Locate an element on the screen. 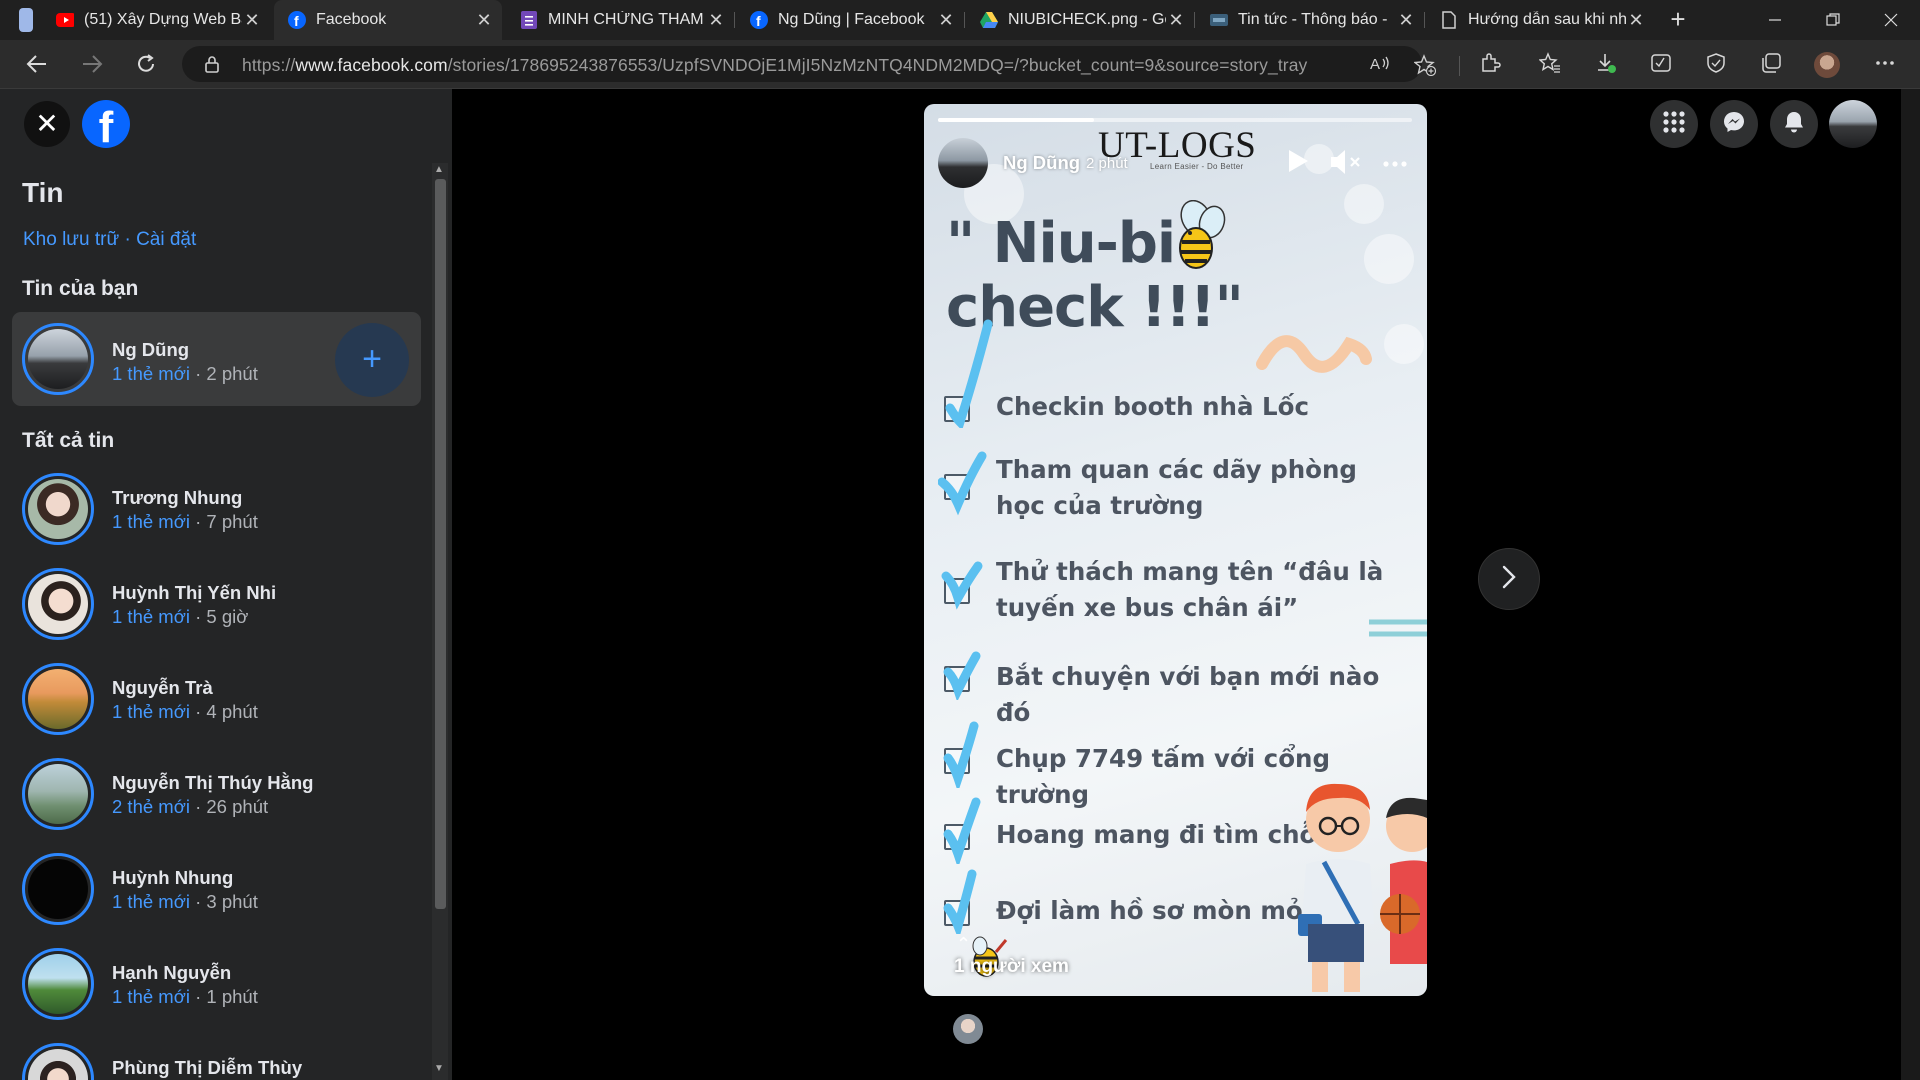  tab-news: Tin tức - Thông báo - ✕ is located at coordinates (1310, 20).